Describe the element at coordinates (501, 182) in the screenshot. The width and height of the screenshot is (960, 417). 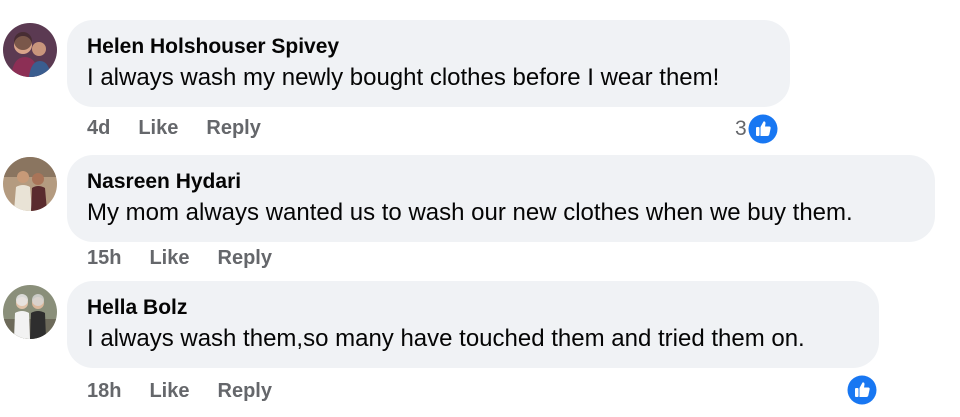
I see `comment-author: Nasreen Hydari` at that location.